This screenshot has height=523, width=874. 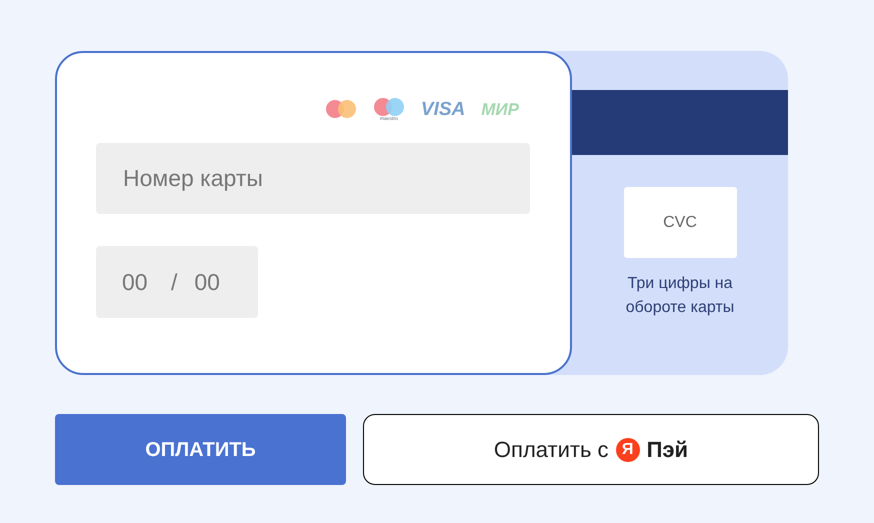 What do you see at coordinates (680, 296) in the screenshot?
I see `cvc-hint: Три цифры на обороте карты` at bounding box center [680, 296].